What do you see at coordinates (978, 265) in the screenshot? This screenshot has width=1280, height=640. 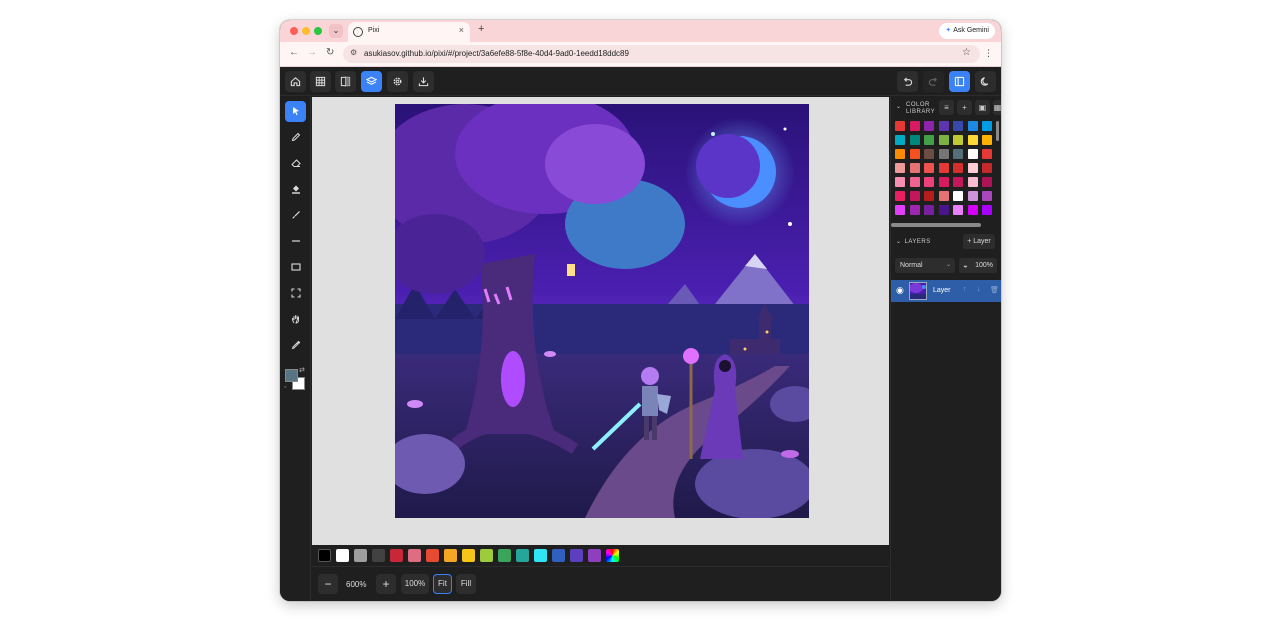 I see `layer-opacity-input: ◒ 100%` at bounding box center [978, 265].